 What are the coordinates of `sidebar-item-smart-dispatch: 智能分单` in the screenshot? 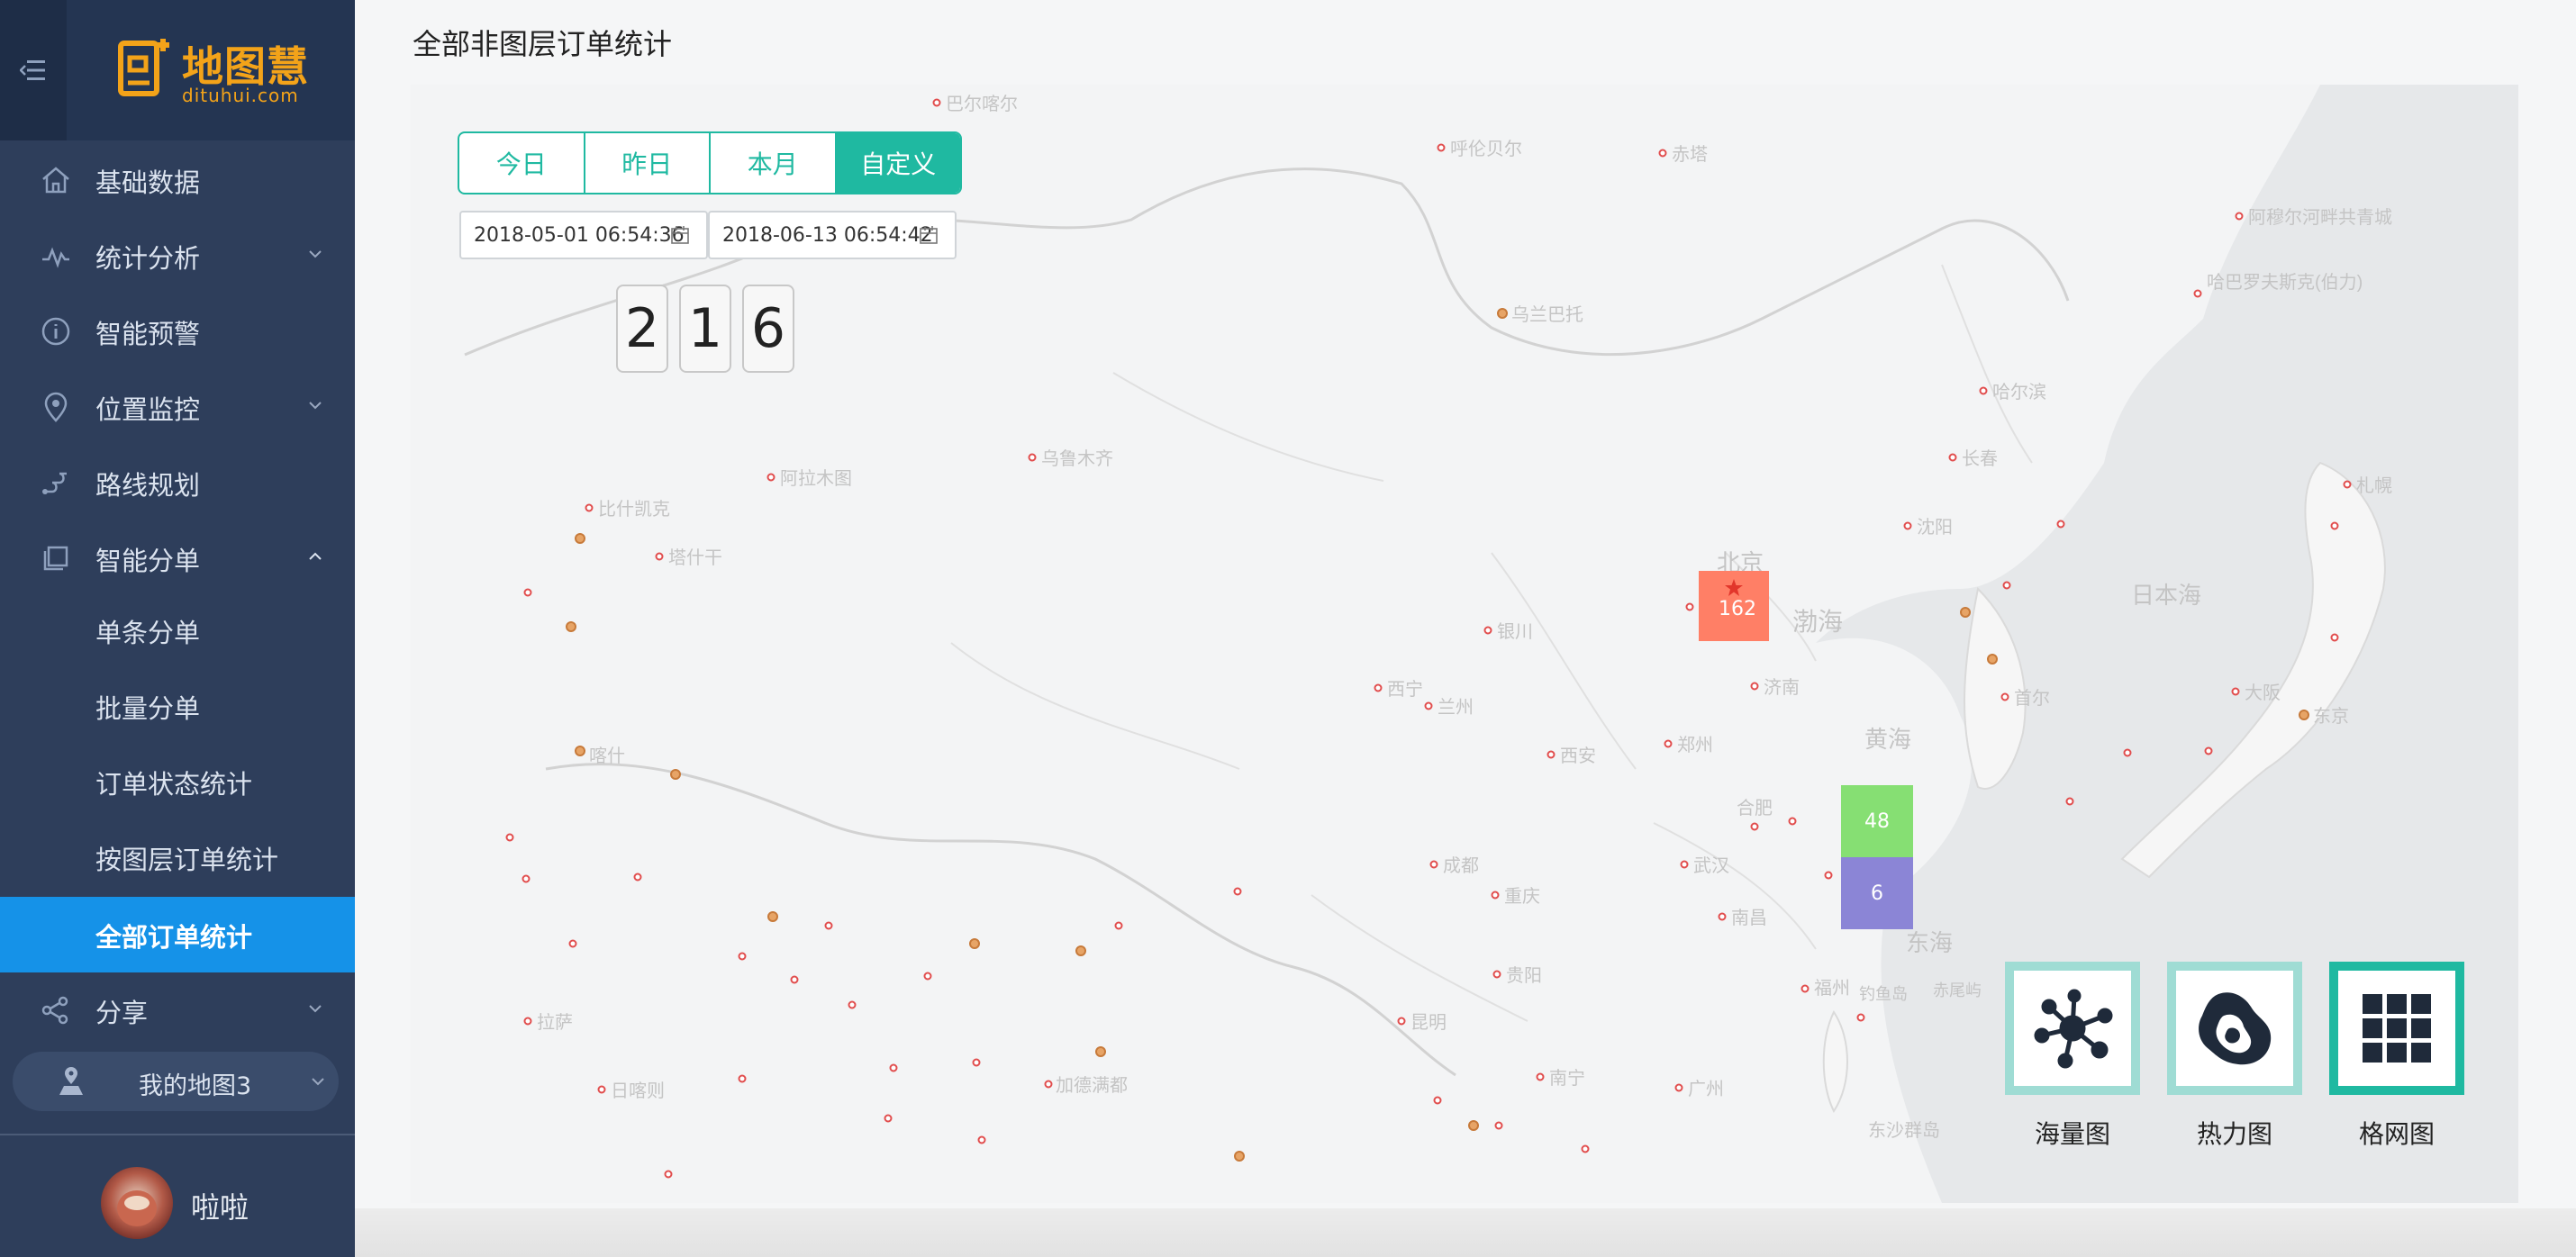 It's located at (177, 558).